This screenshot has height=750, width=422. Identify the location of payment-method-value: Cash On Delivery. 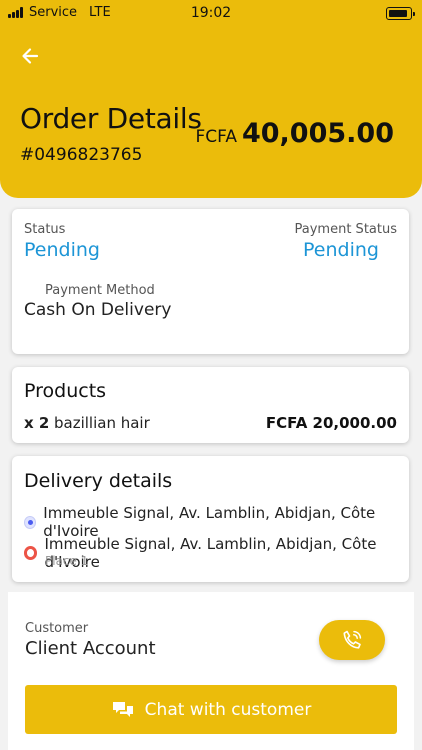
(98, 310).